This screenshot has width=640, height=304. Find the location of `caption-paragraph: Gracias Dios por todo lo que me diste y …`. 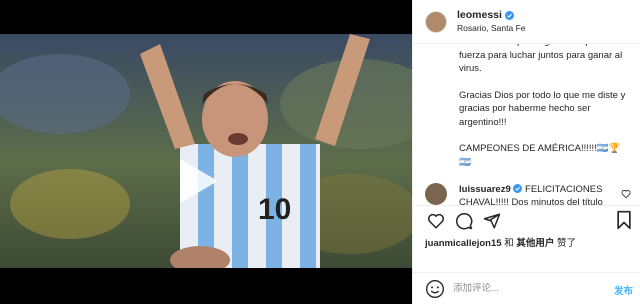

caption-paragraph: Gracias Dios por todo lo que me diste y … is located at coordinates (542, 108).